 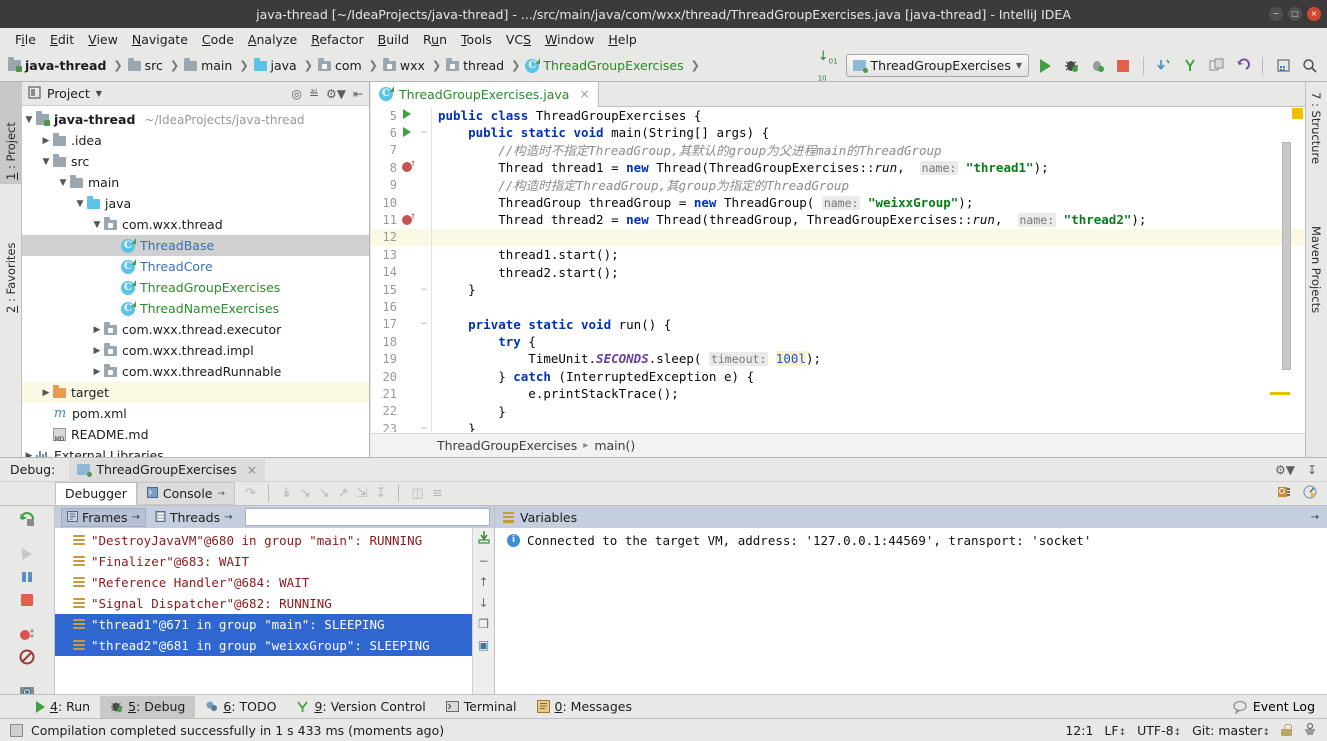 What do you see at coordinates (1310, 493) in the screenshot?
I see `pin-icon` at bounding box center [1310, 493].